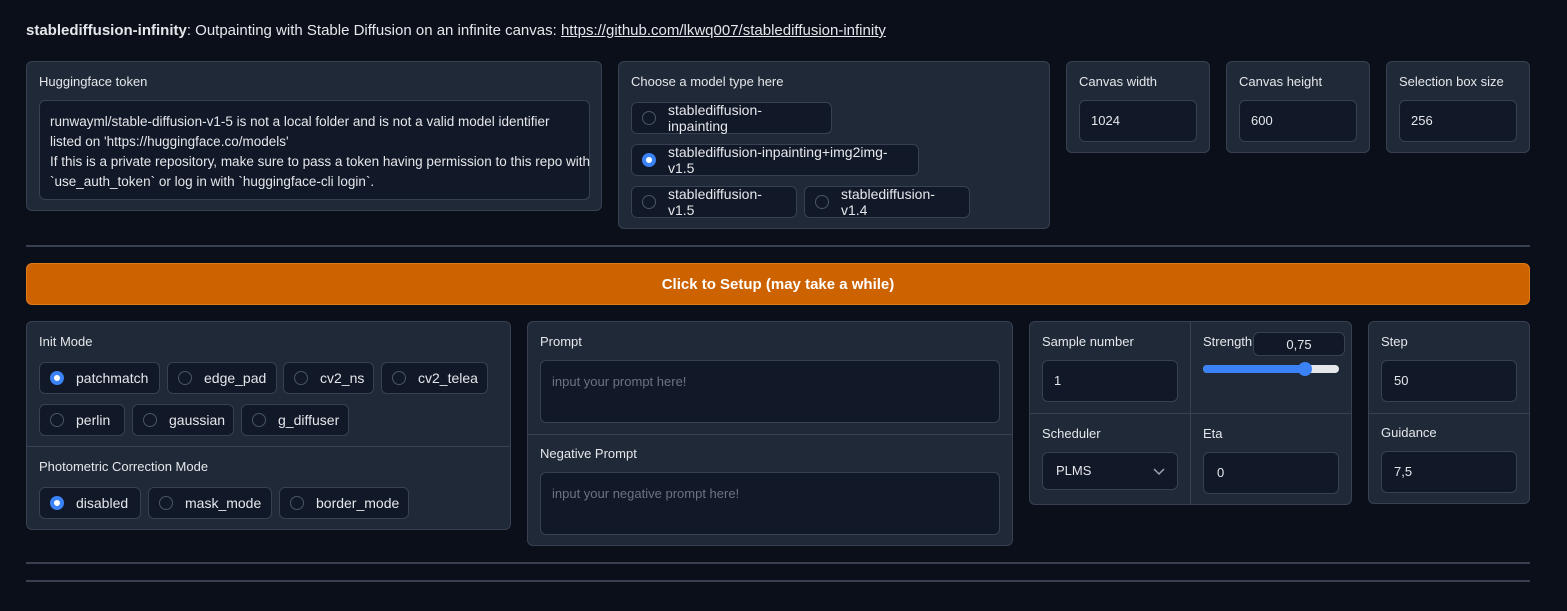  I want to click on canvas-width-label: Canvas width, so click(1118, 81).